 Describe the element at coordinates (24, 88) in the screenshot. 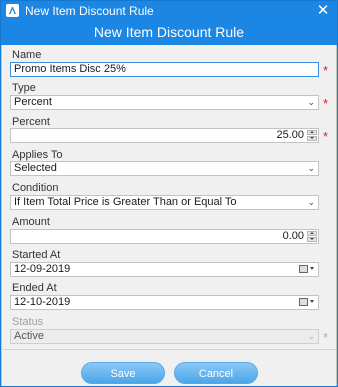

I see `type-label: Type` at that location.